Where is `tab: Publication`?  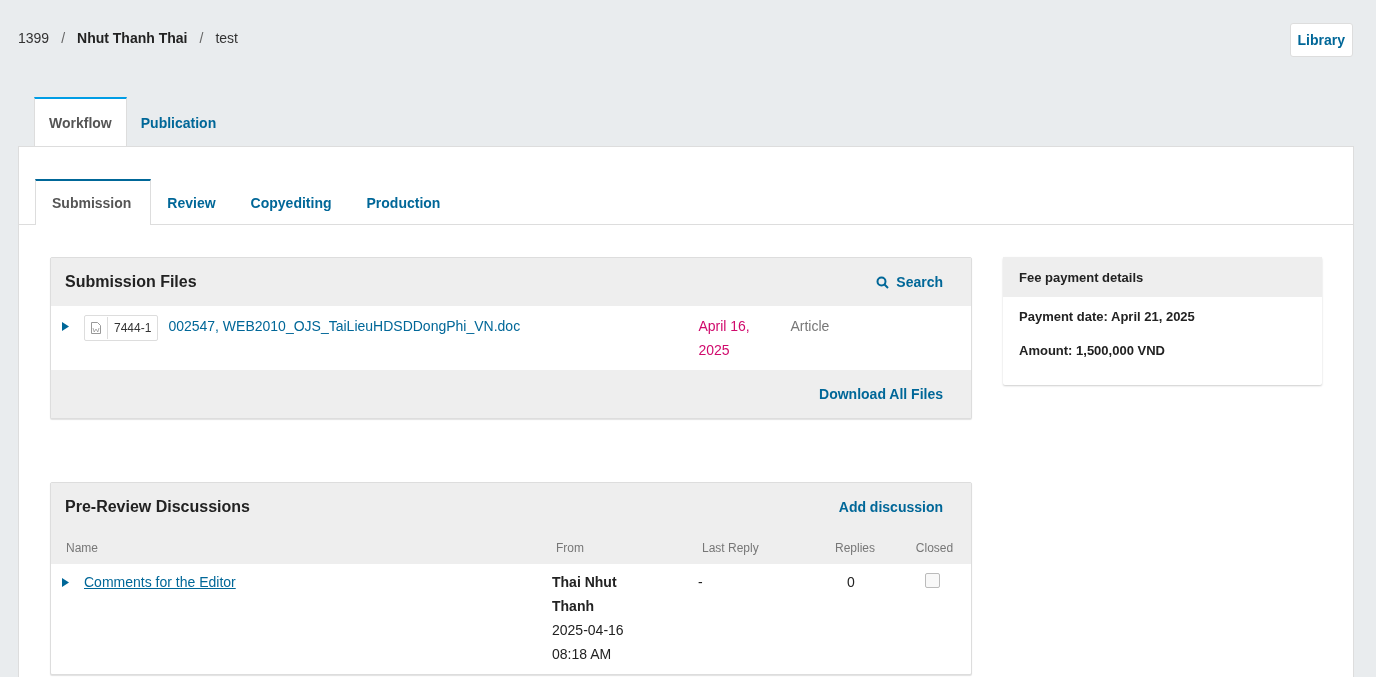 tab: Publication is located at coordinates (178, 121).